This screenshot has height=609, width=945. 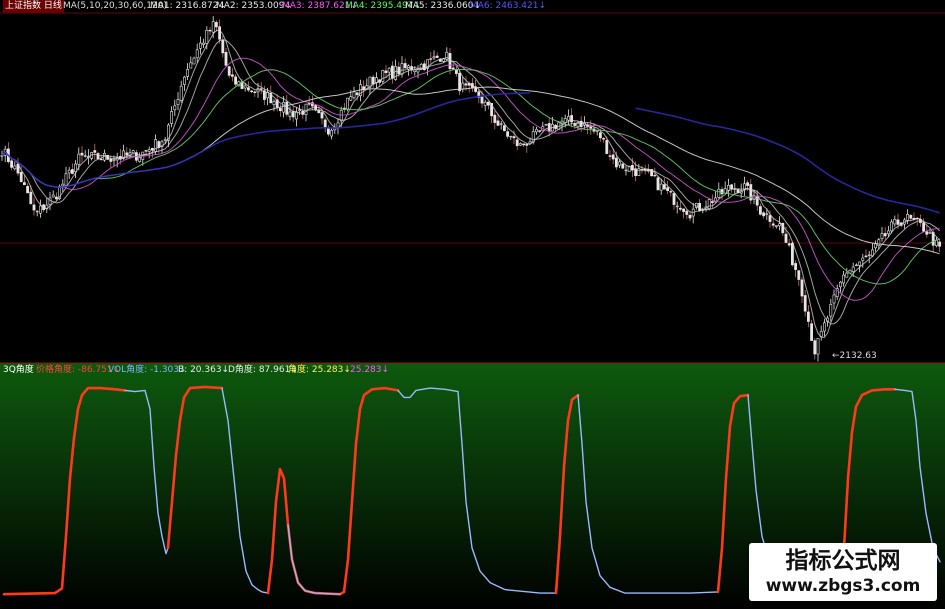 What do you see at coordinates (254, 6) in the screenshot?
I see `ma2-label: MA2: 2353.009↓` at bounding box center [254, 6].